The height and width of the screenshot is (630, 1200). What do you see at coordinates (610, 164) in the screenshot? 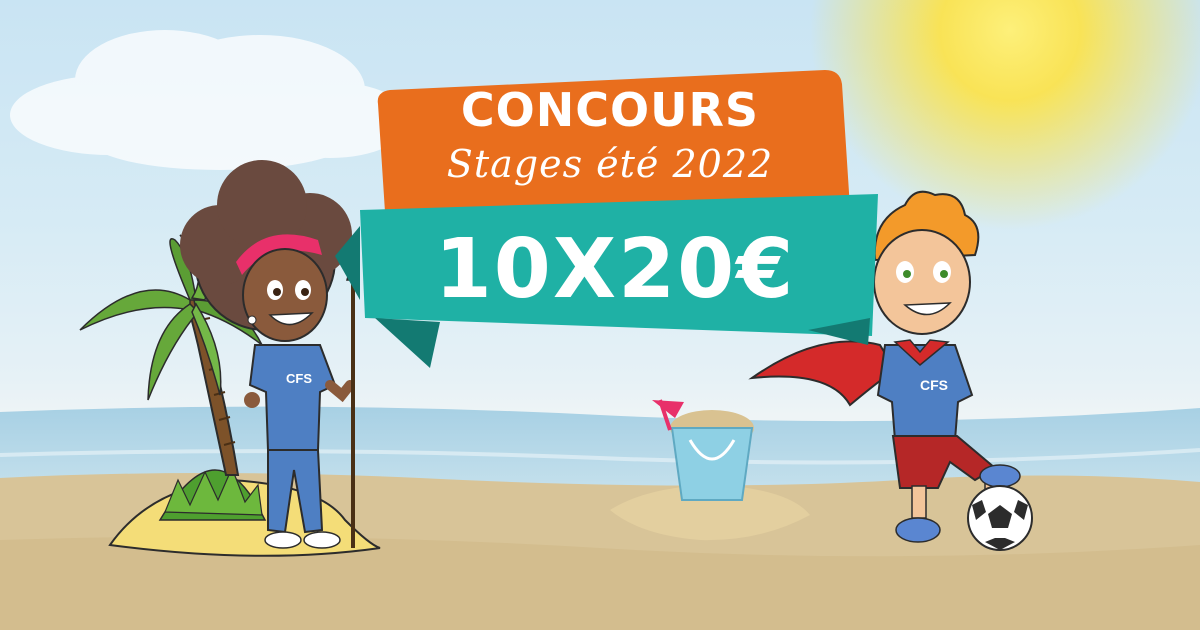
I see `contest-subtitle: Stages été 2022` at bounding box center [610, 164].